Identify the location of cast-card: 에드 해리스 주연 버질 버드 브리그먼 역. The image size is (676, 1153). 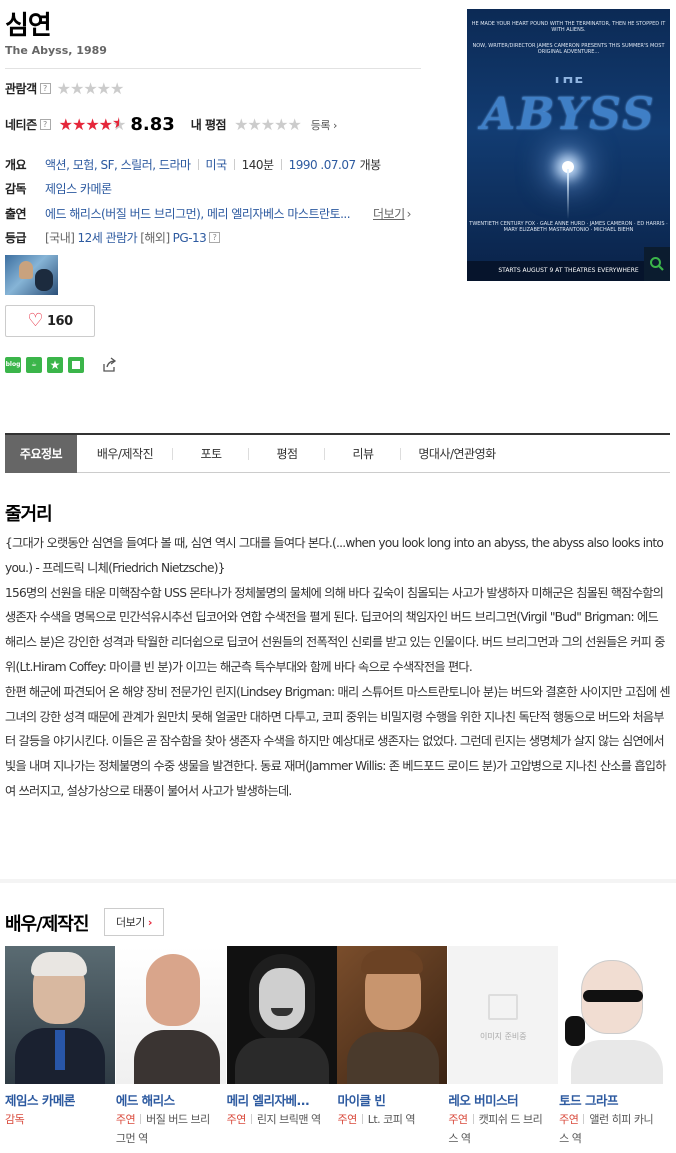
(171, 1047).